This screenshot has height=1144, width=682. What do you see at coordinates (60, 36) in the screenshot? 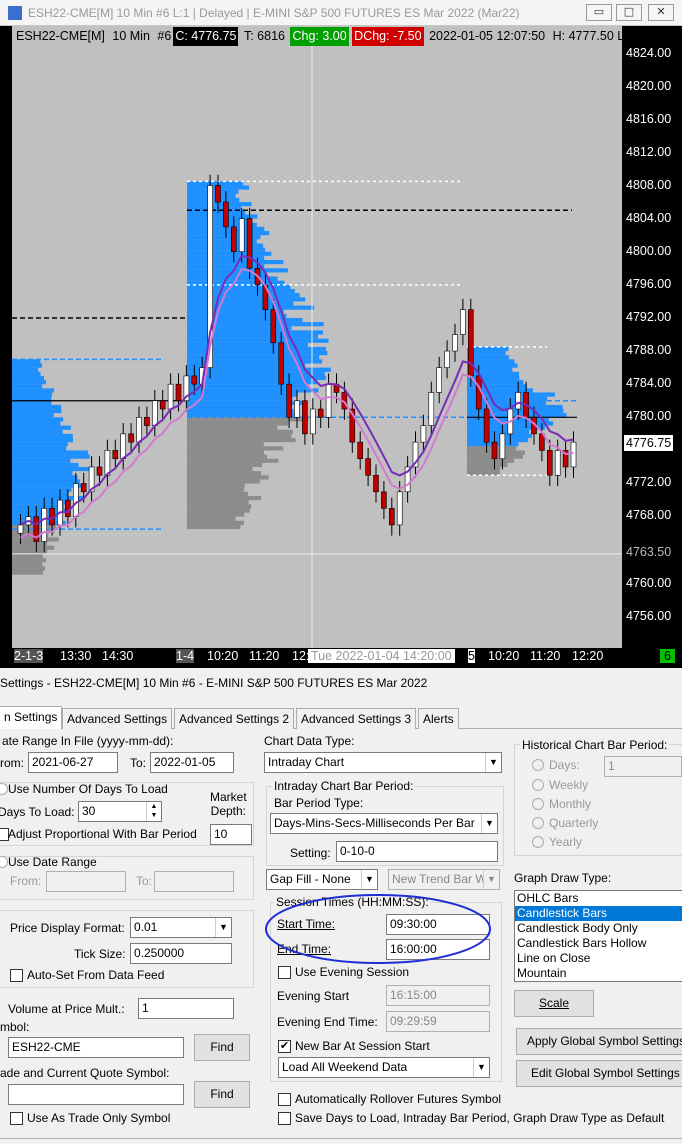
I see `header-symbol: ESH22-CME[M]` at bounding box center [60, 36].